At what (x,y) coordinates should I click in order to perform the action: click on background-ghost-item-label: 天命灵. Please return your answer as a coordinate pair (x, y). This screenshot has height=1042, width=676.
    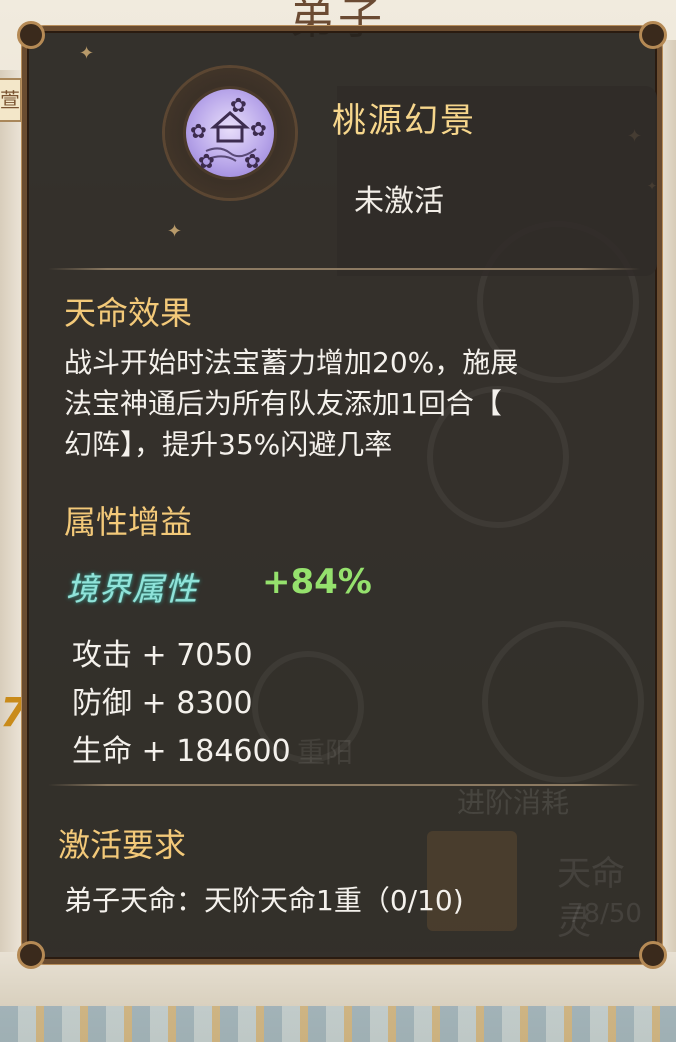
    Looking at the image, I should click on (591, 898).